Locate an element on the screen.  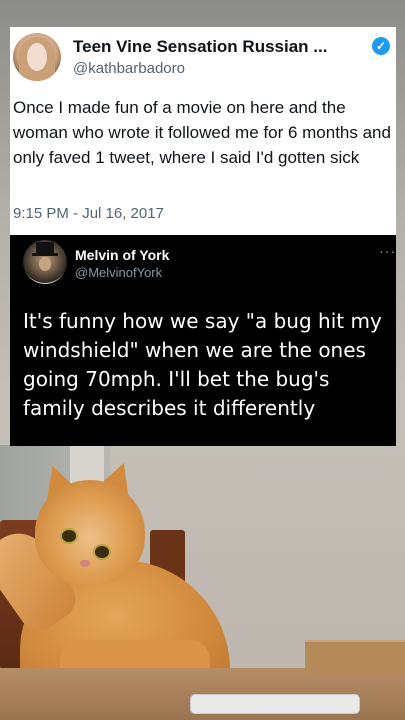
timestamp: 9:15 PM - Jul 16, 2017 is located at coordinates (88, 213).